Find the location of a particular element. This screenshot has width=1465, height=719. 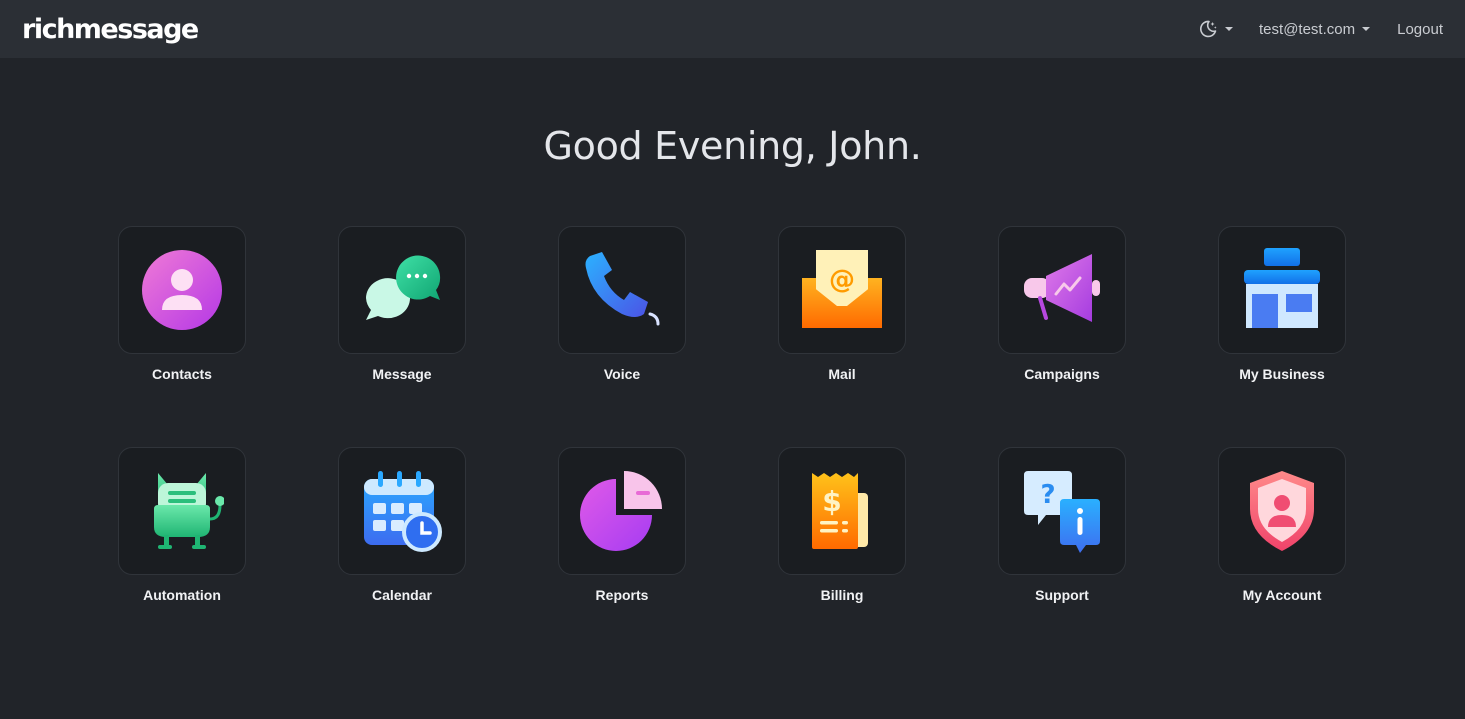

tile-support: ? Support is located at coordinates (1062, 525).